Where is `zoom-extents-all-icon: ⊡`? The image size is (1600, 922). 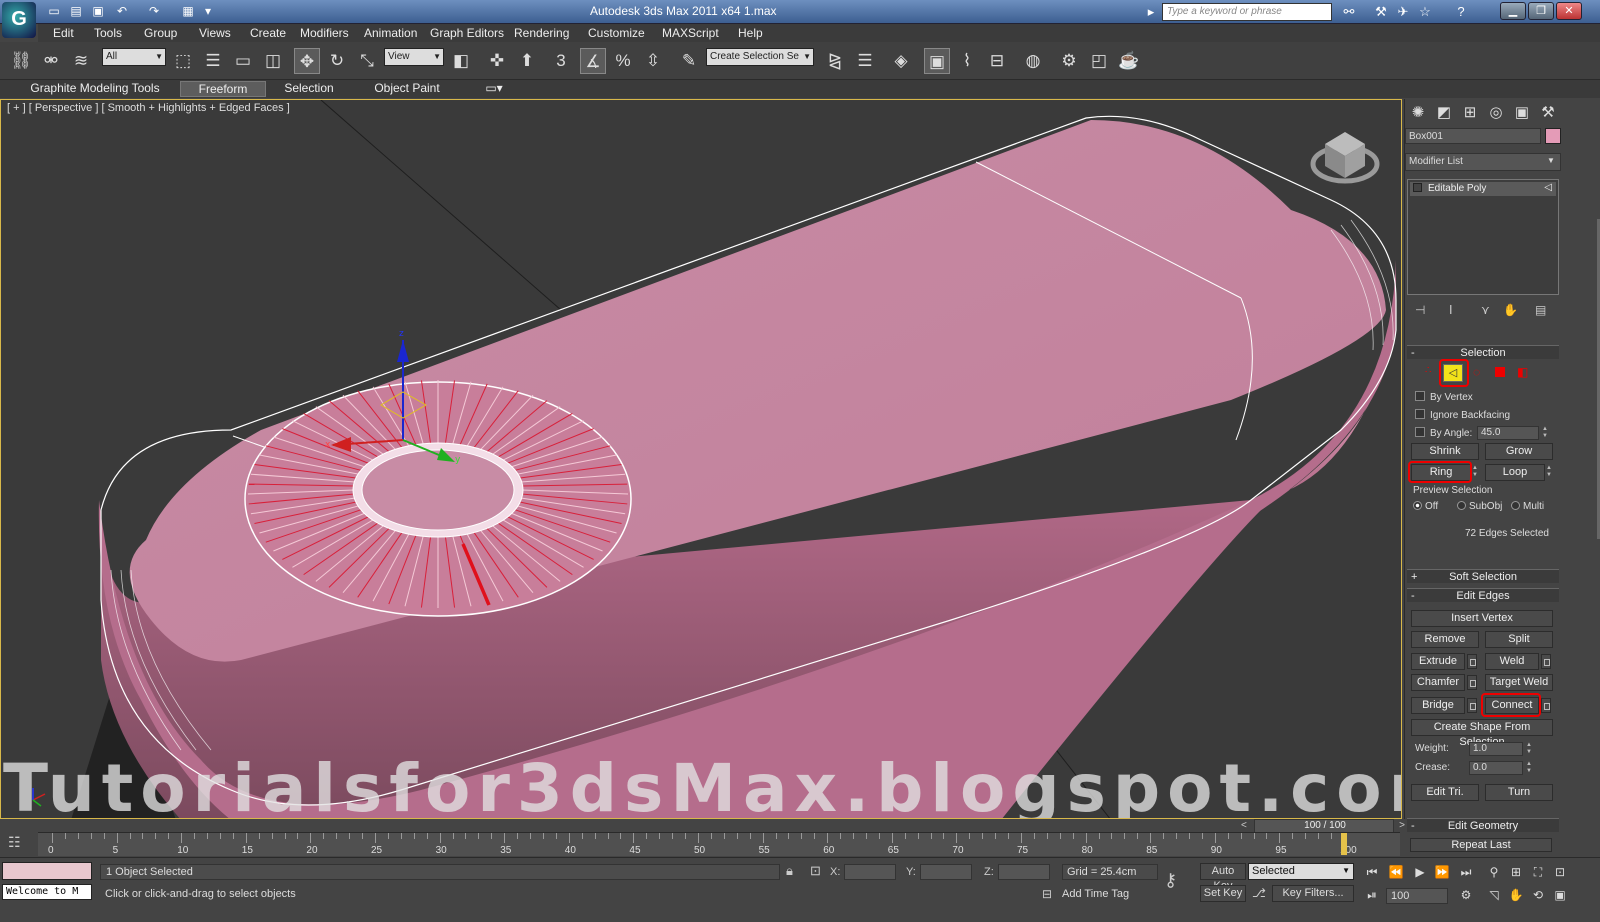 zoom-extents-all-icon: ⊡ is located at coordinates (1560, 872).